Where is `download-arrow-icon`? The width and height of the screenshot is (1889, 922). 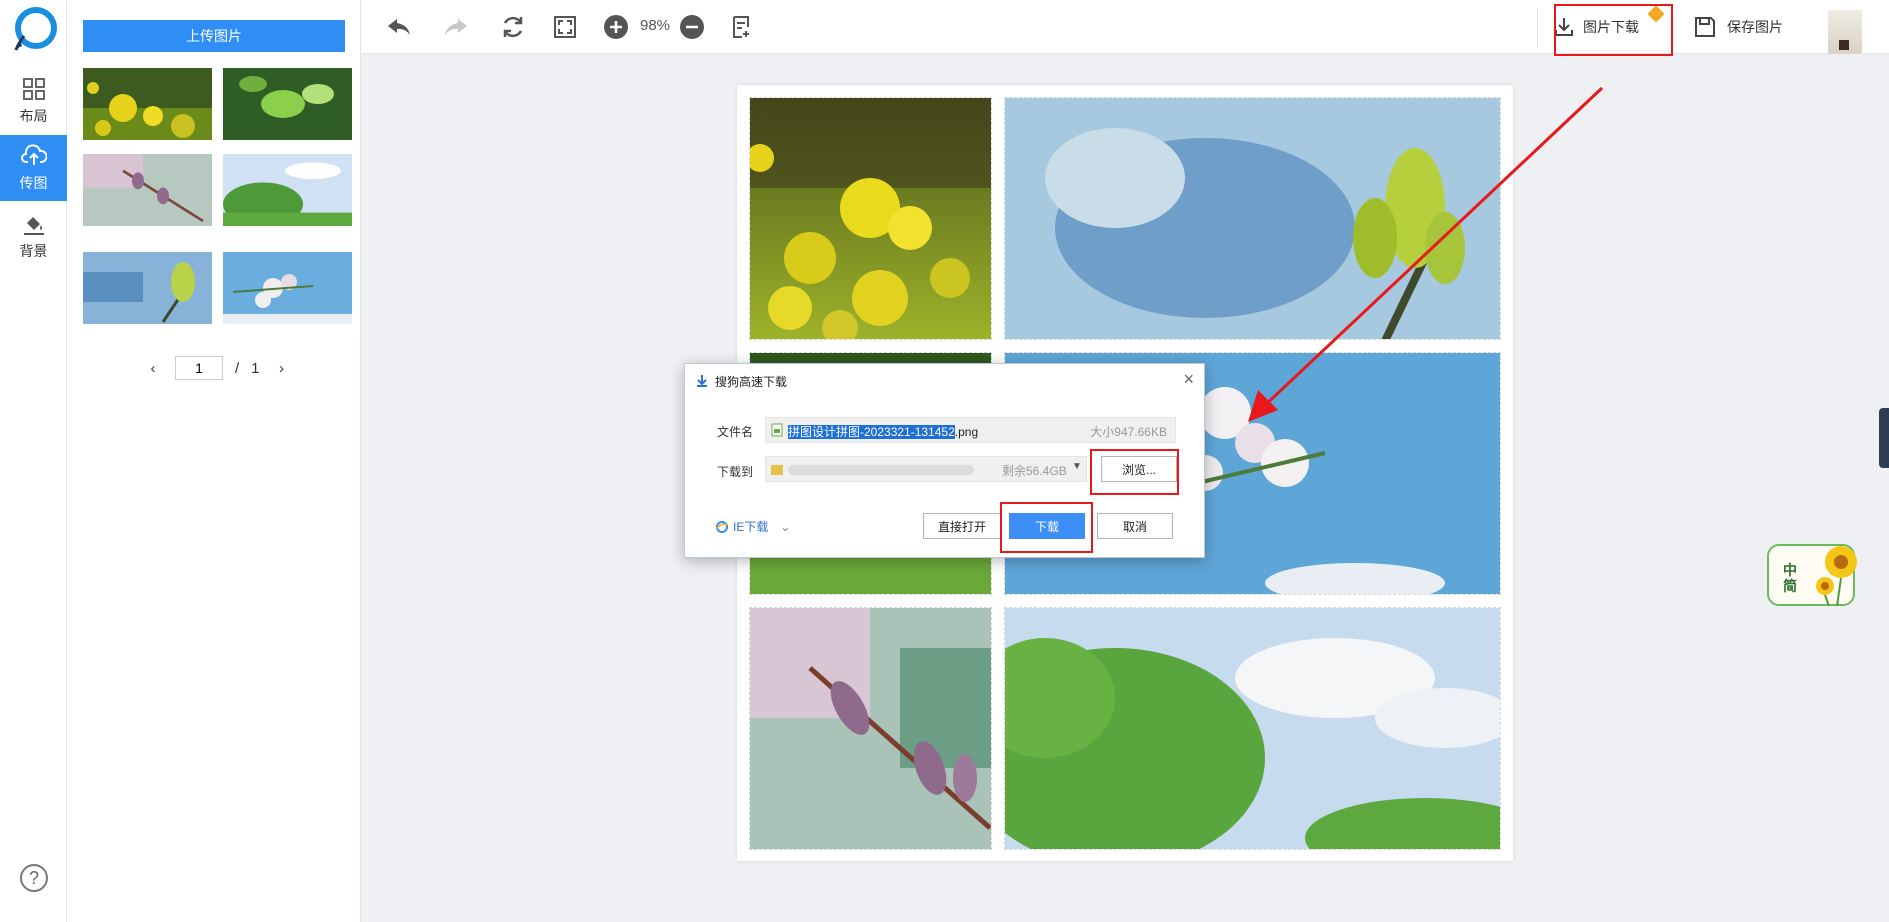 download-arrow-icon is located at coordinates (702, 381).